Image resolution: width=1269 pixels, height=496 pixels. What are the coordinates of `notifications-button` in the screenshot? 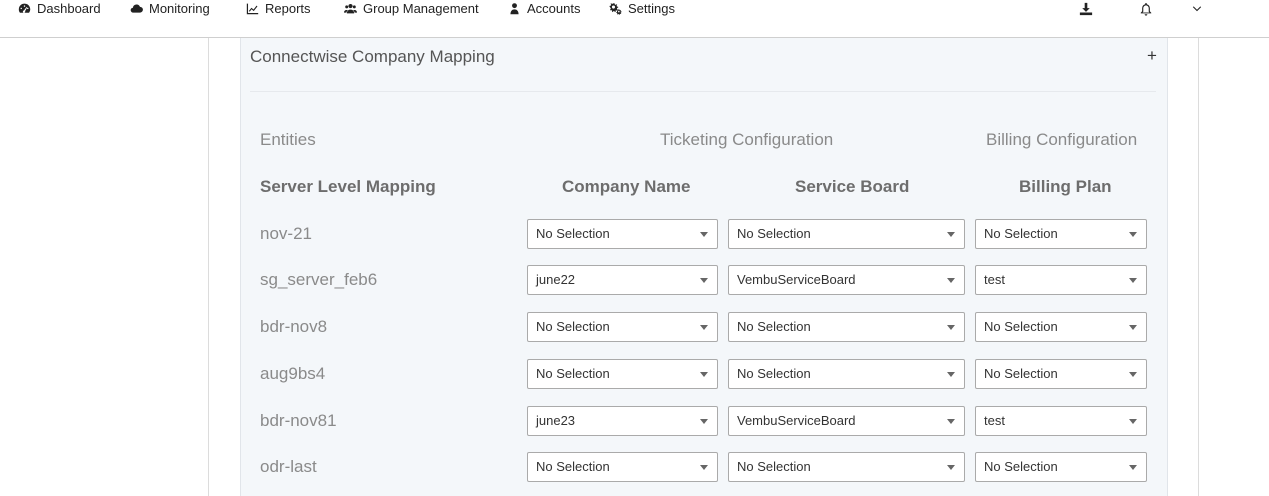 It's located at (1146, 8).